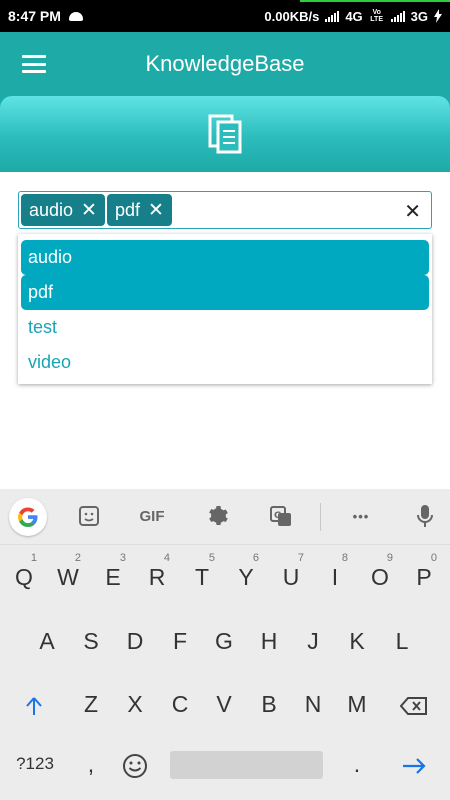  I want to click on status-time: 8:47 PM, so click(34, 16).